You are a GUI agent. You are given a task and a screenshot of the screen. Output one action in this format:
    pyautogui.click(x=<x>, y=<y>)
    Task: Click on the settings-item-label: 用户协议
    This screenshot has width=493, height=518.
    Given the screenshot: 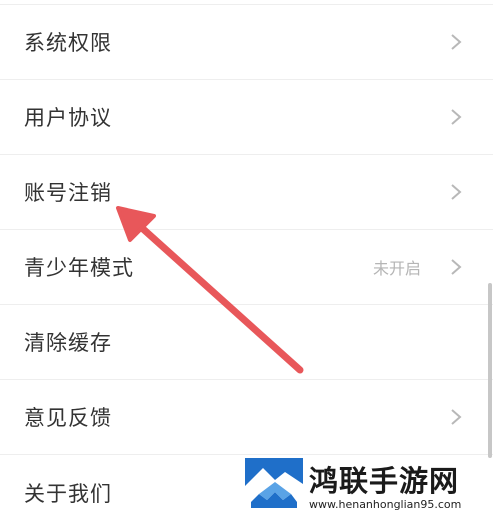 What is the action you would take?
    pyautogui.click(x=68, y=118)
    